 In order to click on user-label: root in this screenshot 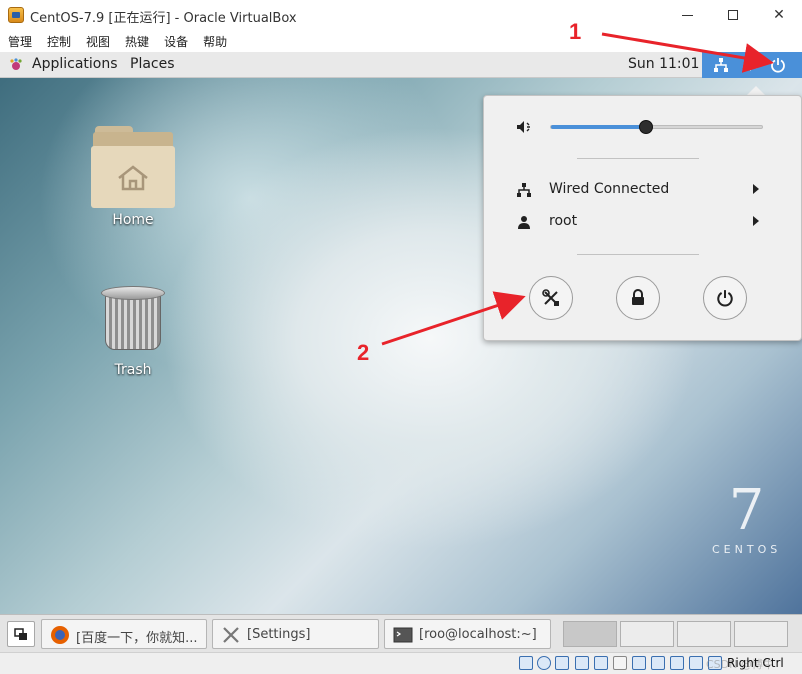, I will do `click(563, 221)`.